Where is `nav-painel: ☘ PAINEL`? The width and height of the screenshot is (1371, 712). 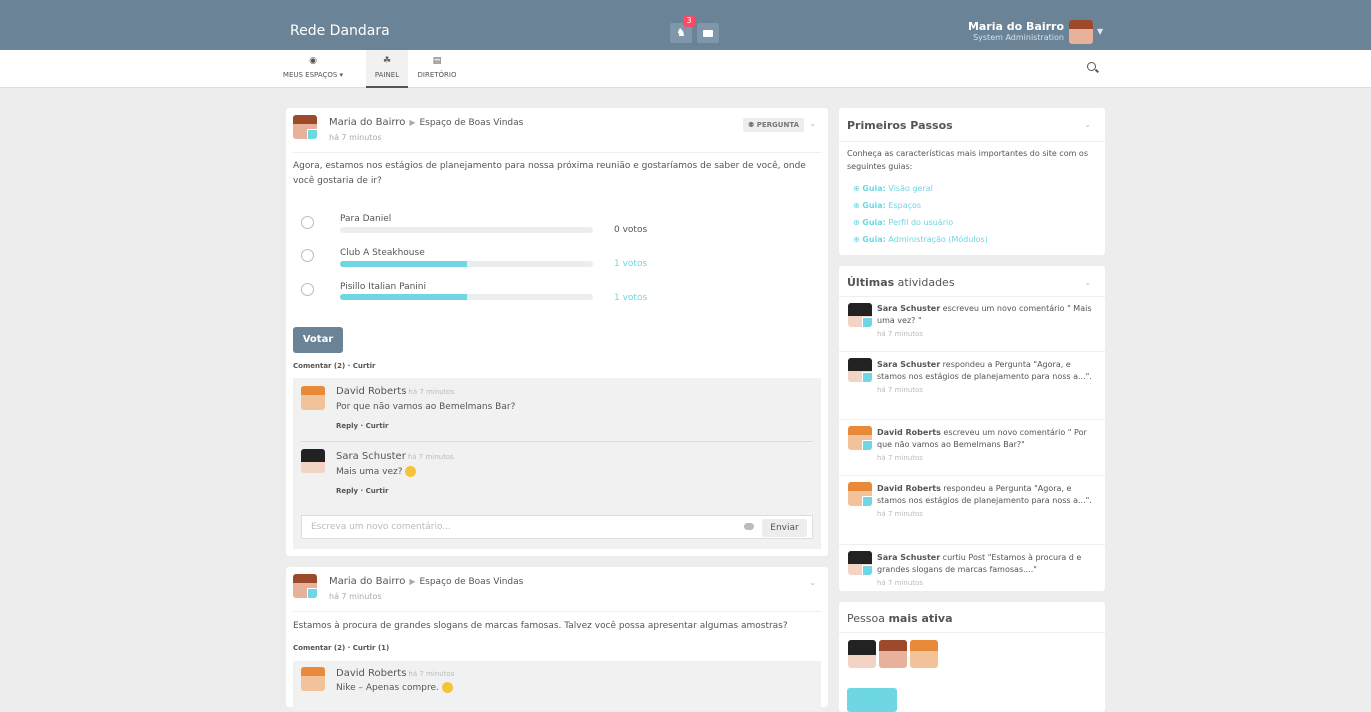 nav-painel: ☘ PAINEL is located at coordinates (387, 69).